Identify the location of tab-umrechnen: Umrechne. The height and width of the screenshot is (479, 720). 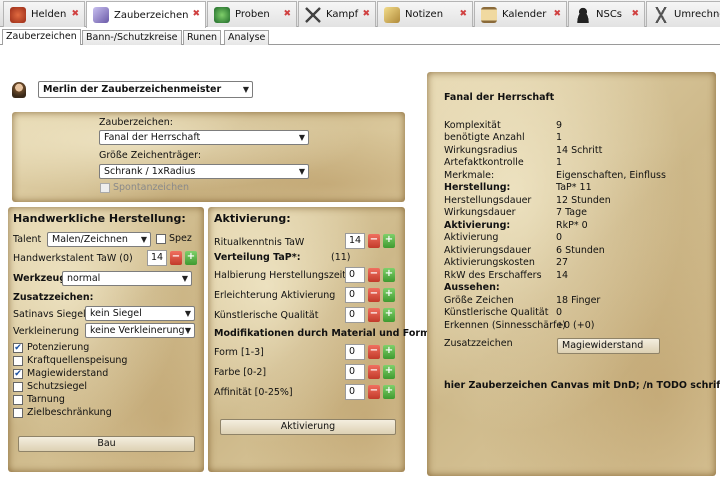
(683, 14).